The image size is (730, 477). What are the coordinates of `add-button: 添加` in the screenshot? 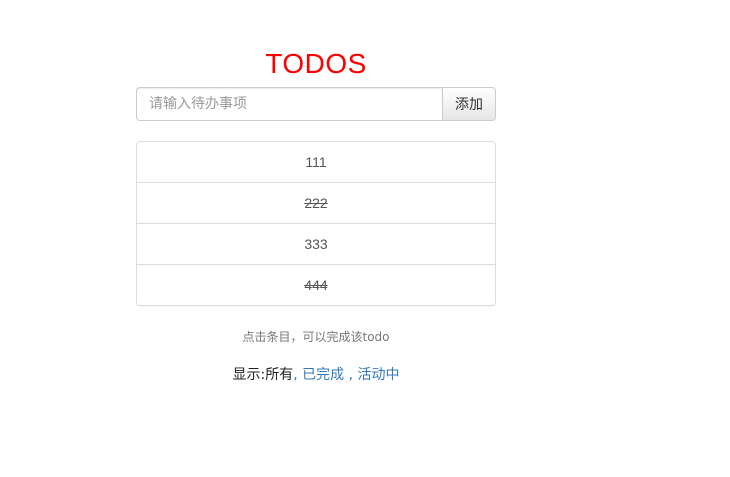 It's located at (469, 104).